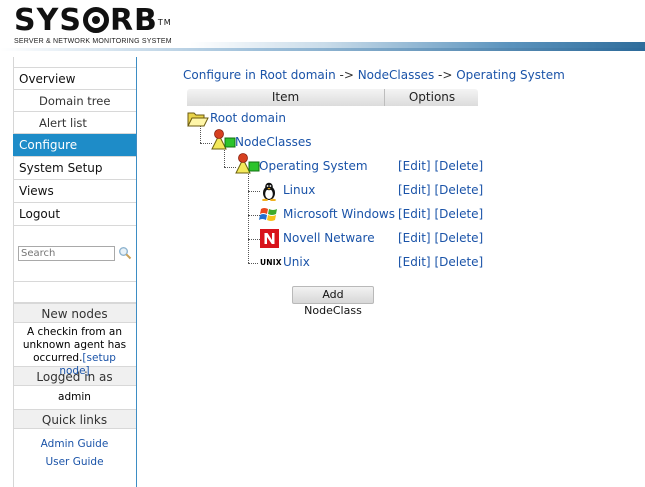 This screenshot has width=645, height=487. Describe the element at coordinates (74, 397) in the screenshot. I see `logged-in-user: admin` at that location.